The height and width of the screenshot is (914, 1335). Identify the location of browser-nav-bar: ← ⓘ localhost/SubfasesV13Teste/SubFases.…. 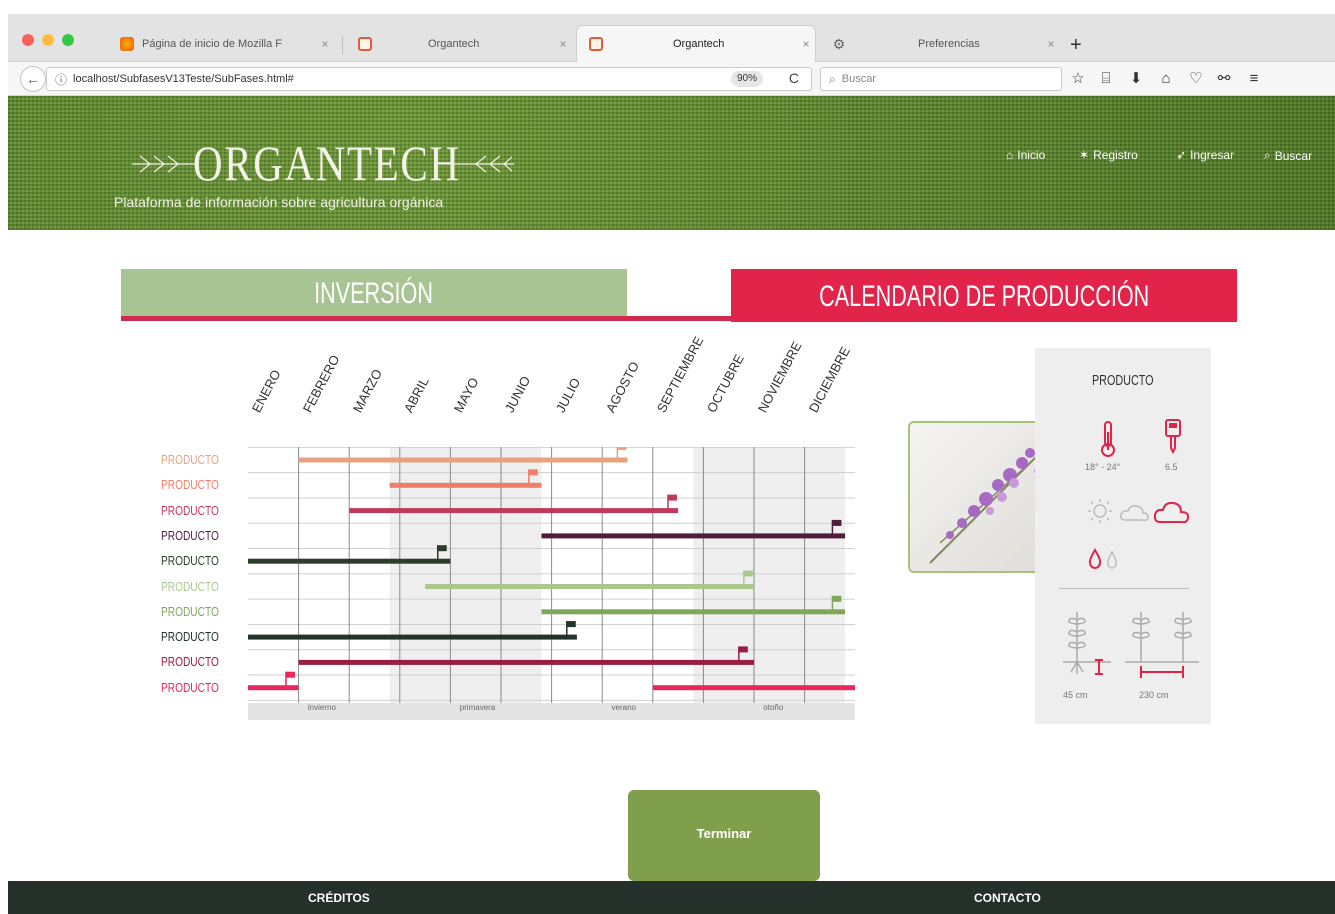
(671, 79).